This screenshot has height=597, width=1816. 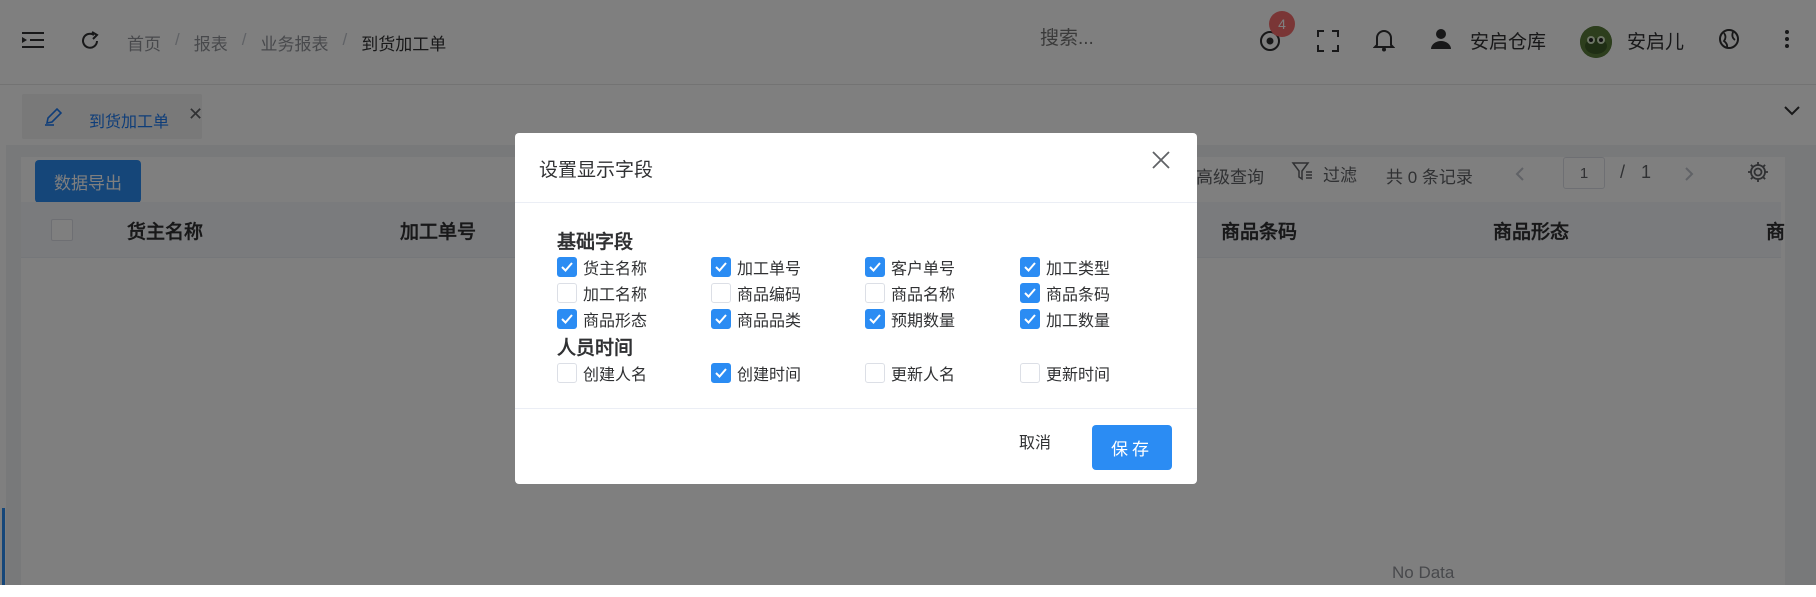 What do you see at coordinates (856, 202) in the screenshot?
I see `dialog-header-divider` at bounding box center [856, 202].